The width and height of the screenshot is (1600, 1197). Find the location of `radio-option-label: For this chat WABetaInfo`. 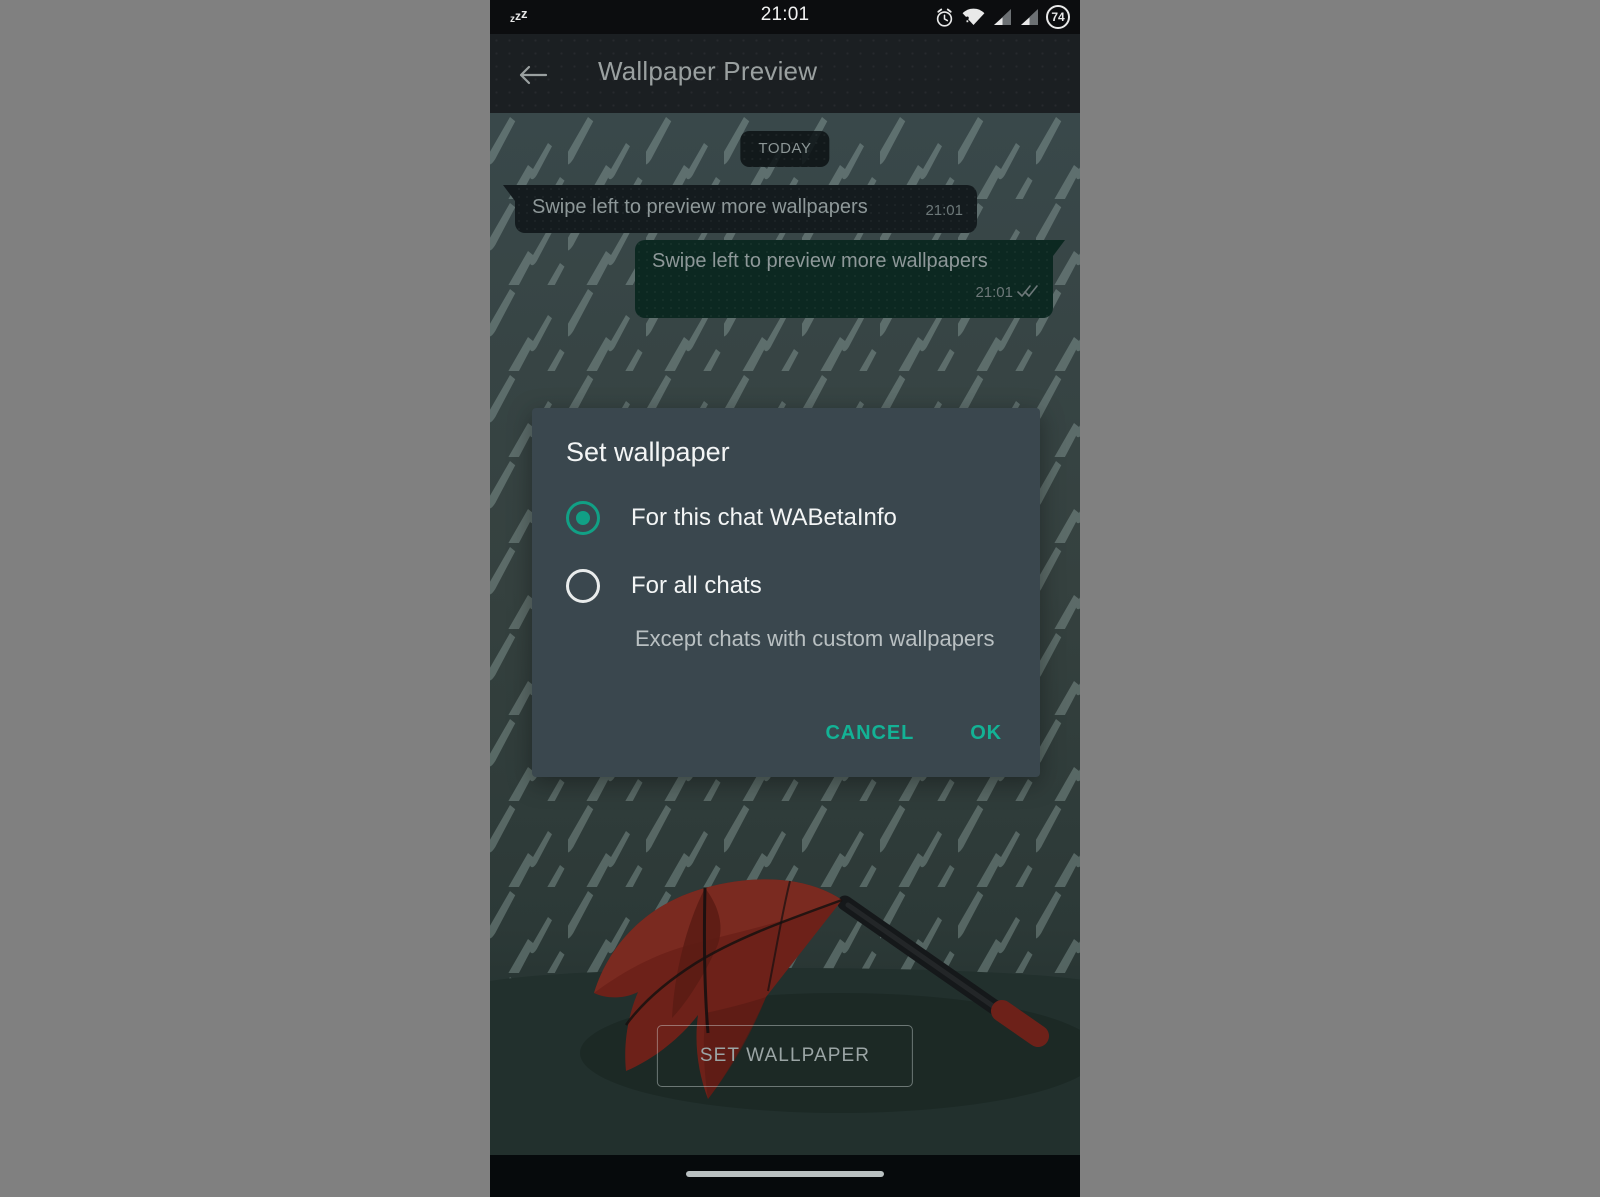

radio-option-label: For this chat WABetaInfo is located at coordinates (764, 517).